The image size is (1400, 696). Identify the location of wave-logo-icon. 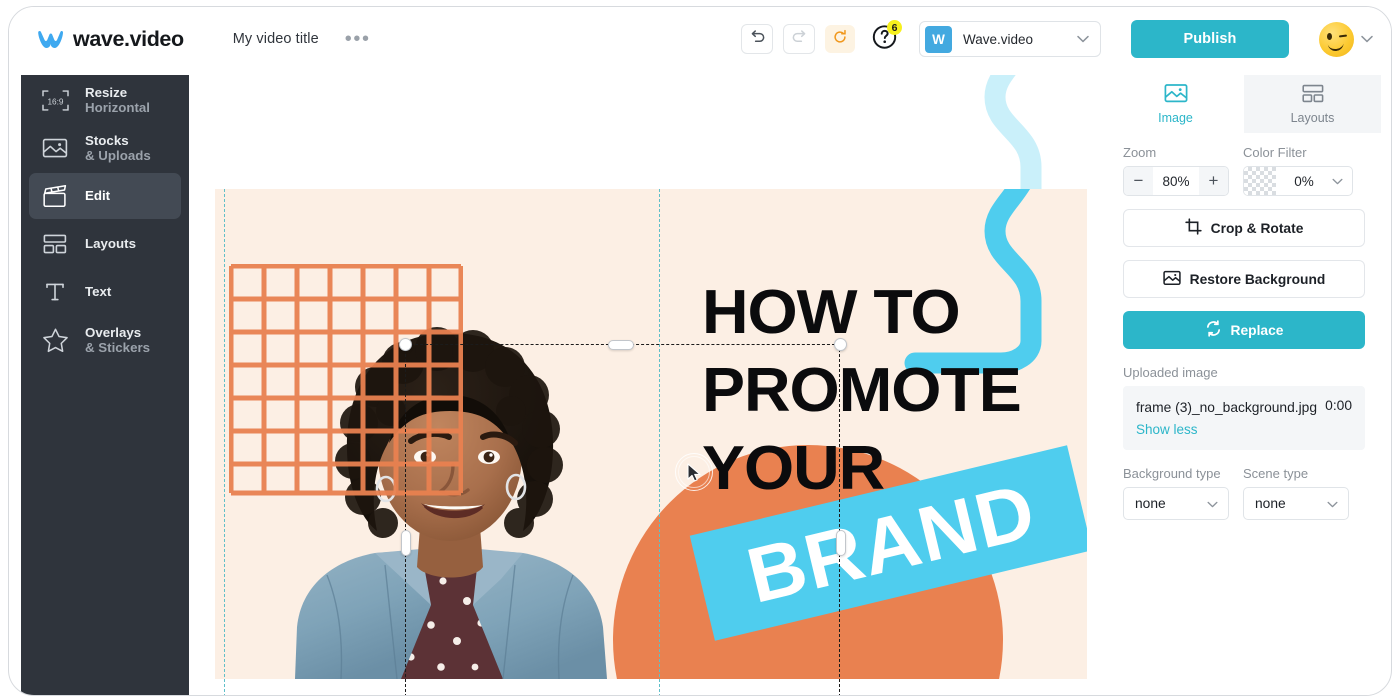
(50, 39).